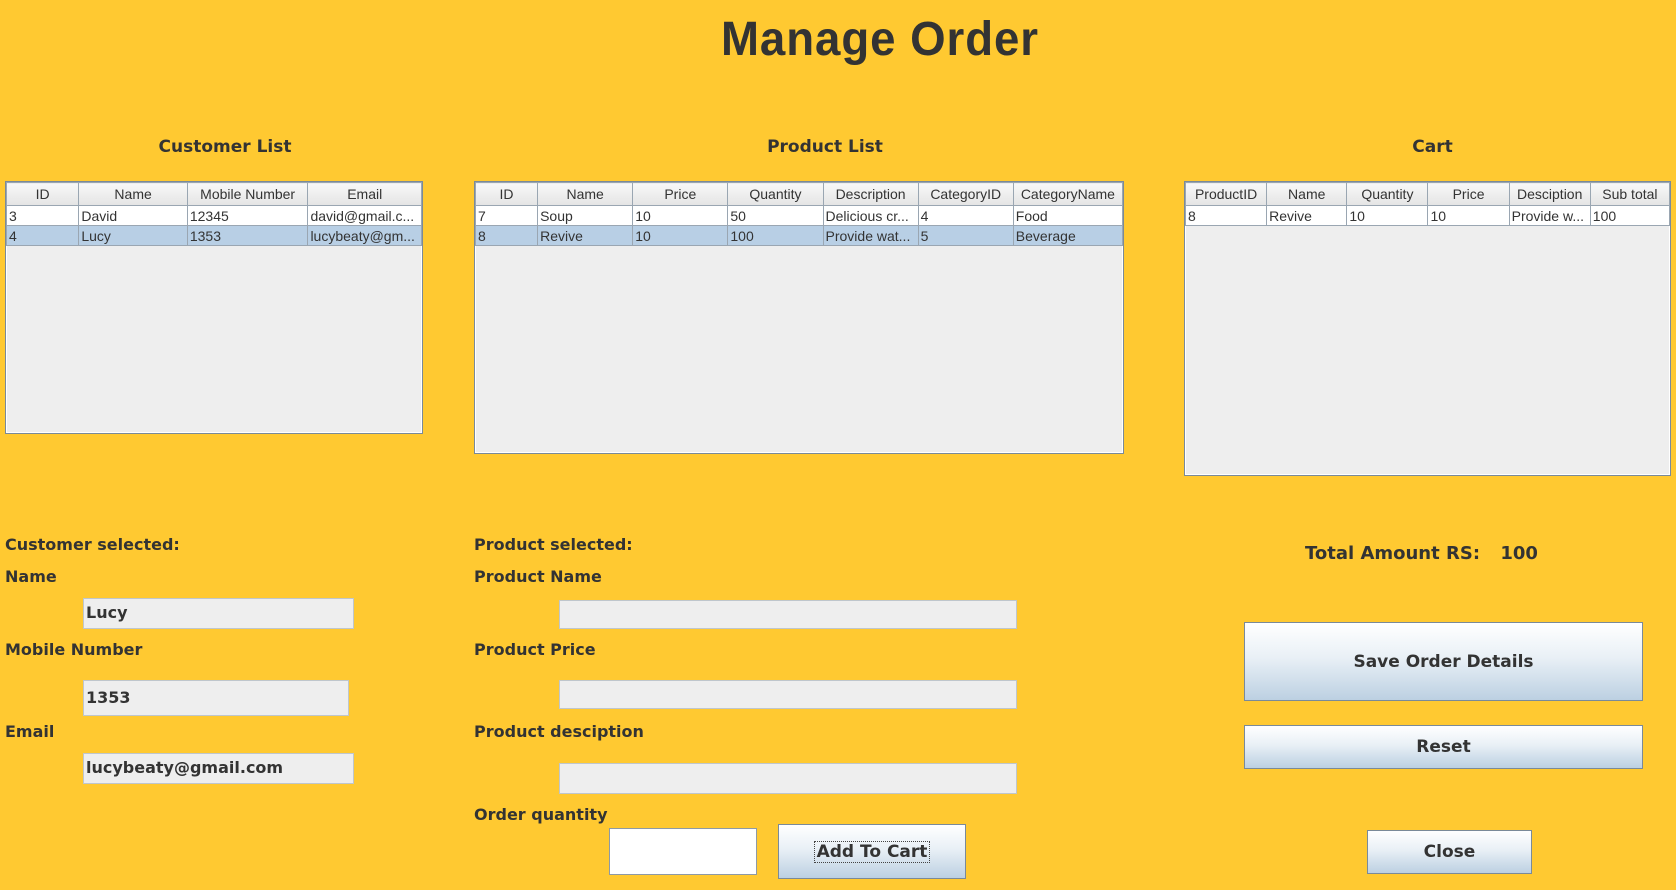 The width and height of the screenshot is (1676, 890). What do you see at coordinates (92, 544) in the screenshot?
I see `customer-selected-heading: Customer selected:` at bounding box center [92, 544].